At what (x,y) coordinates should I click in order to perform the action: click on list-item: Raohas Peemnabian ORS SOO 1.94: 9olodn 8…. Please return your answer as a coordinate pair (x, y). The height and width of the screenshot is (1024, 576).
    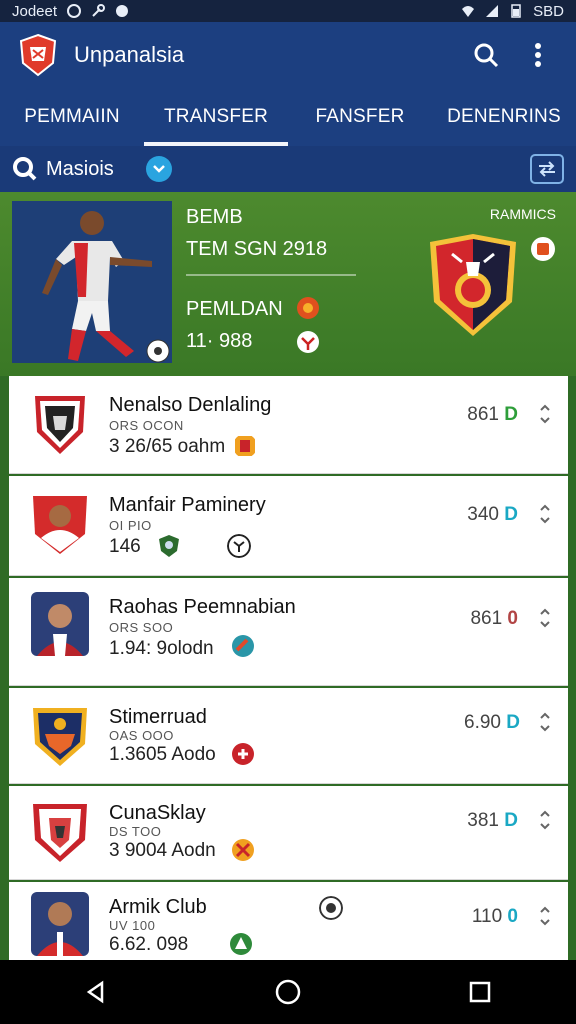
    Looking at the image, I should click on (288, 632).